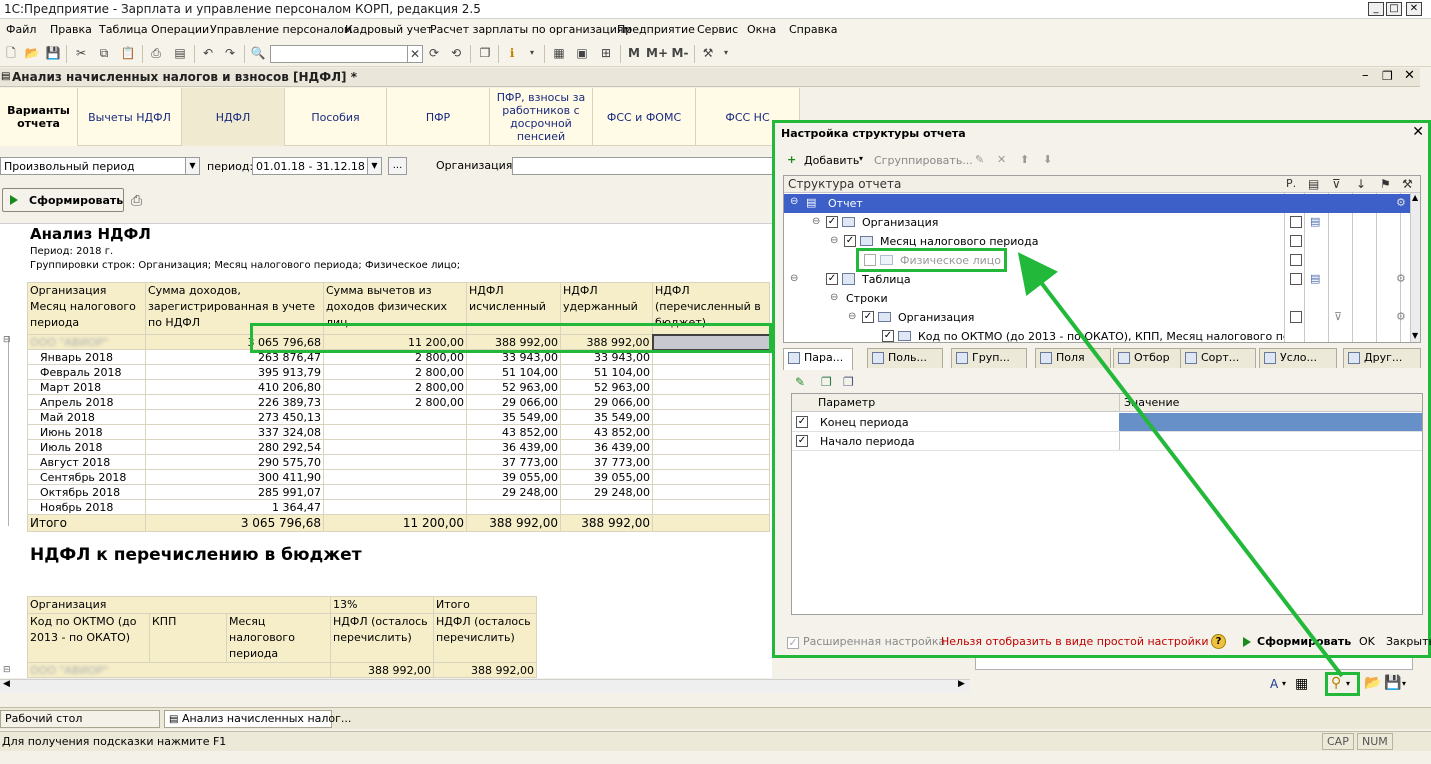 This screenshot has height=764, width=1431. Describe the element at coordinates (512, 53) in the screenshot. I see `info-icon: ℹ` at that location.